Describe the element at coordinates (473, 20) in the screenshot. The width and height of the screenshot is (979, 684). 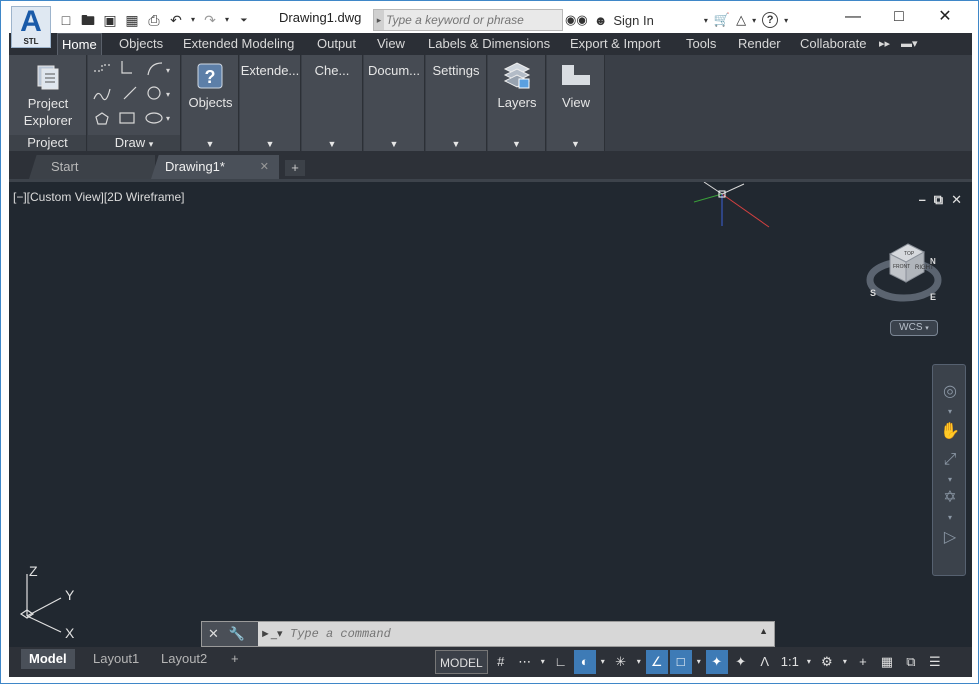
I see `search-input` at that location.